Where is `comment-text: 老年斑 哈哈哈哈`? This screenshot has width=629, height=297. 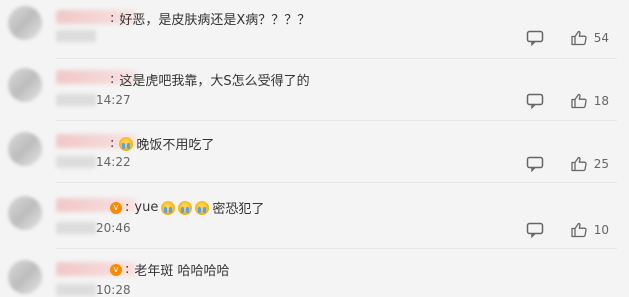
comment-text: 老年斑 哈哈哈哈 is located at coordinates (182, 271).